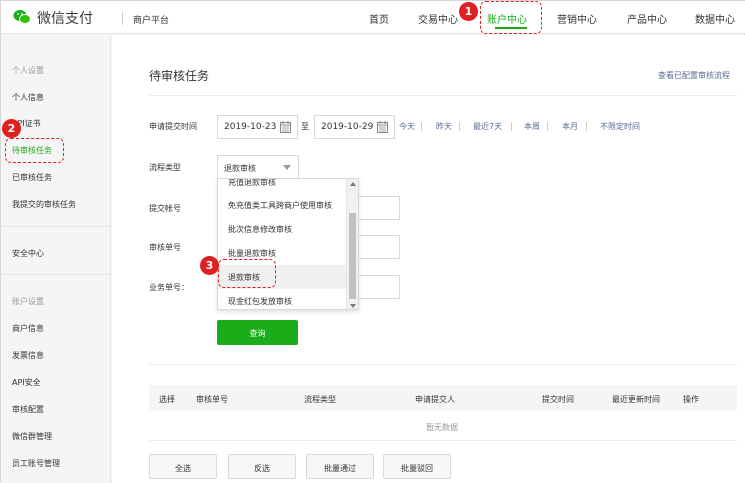 The height and width of the screenshot is (483, 745). Describe the element at coordinates (28, 253) in the screenshot. I see `sidebar-item-security: 安全中心` at that location.